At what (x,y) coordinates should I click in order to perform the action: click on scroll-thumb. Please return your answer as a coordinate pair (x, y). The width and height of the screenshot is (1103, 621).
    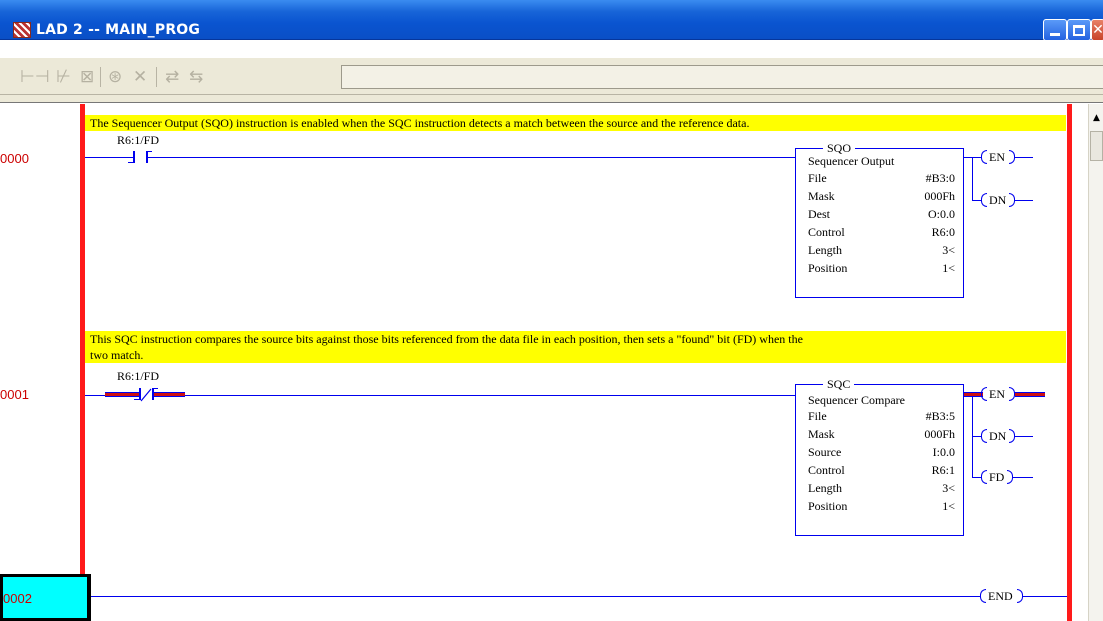
    Looking at the image, I should click on (1096, 146).